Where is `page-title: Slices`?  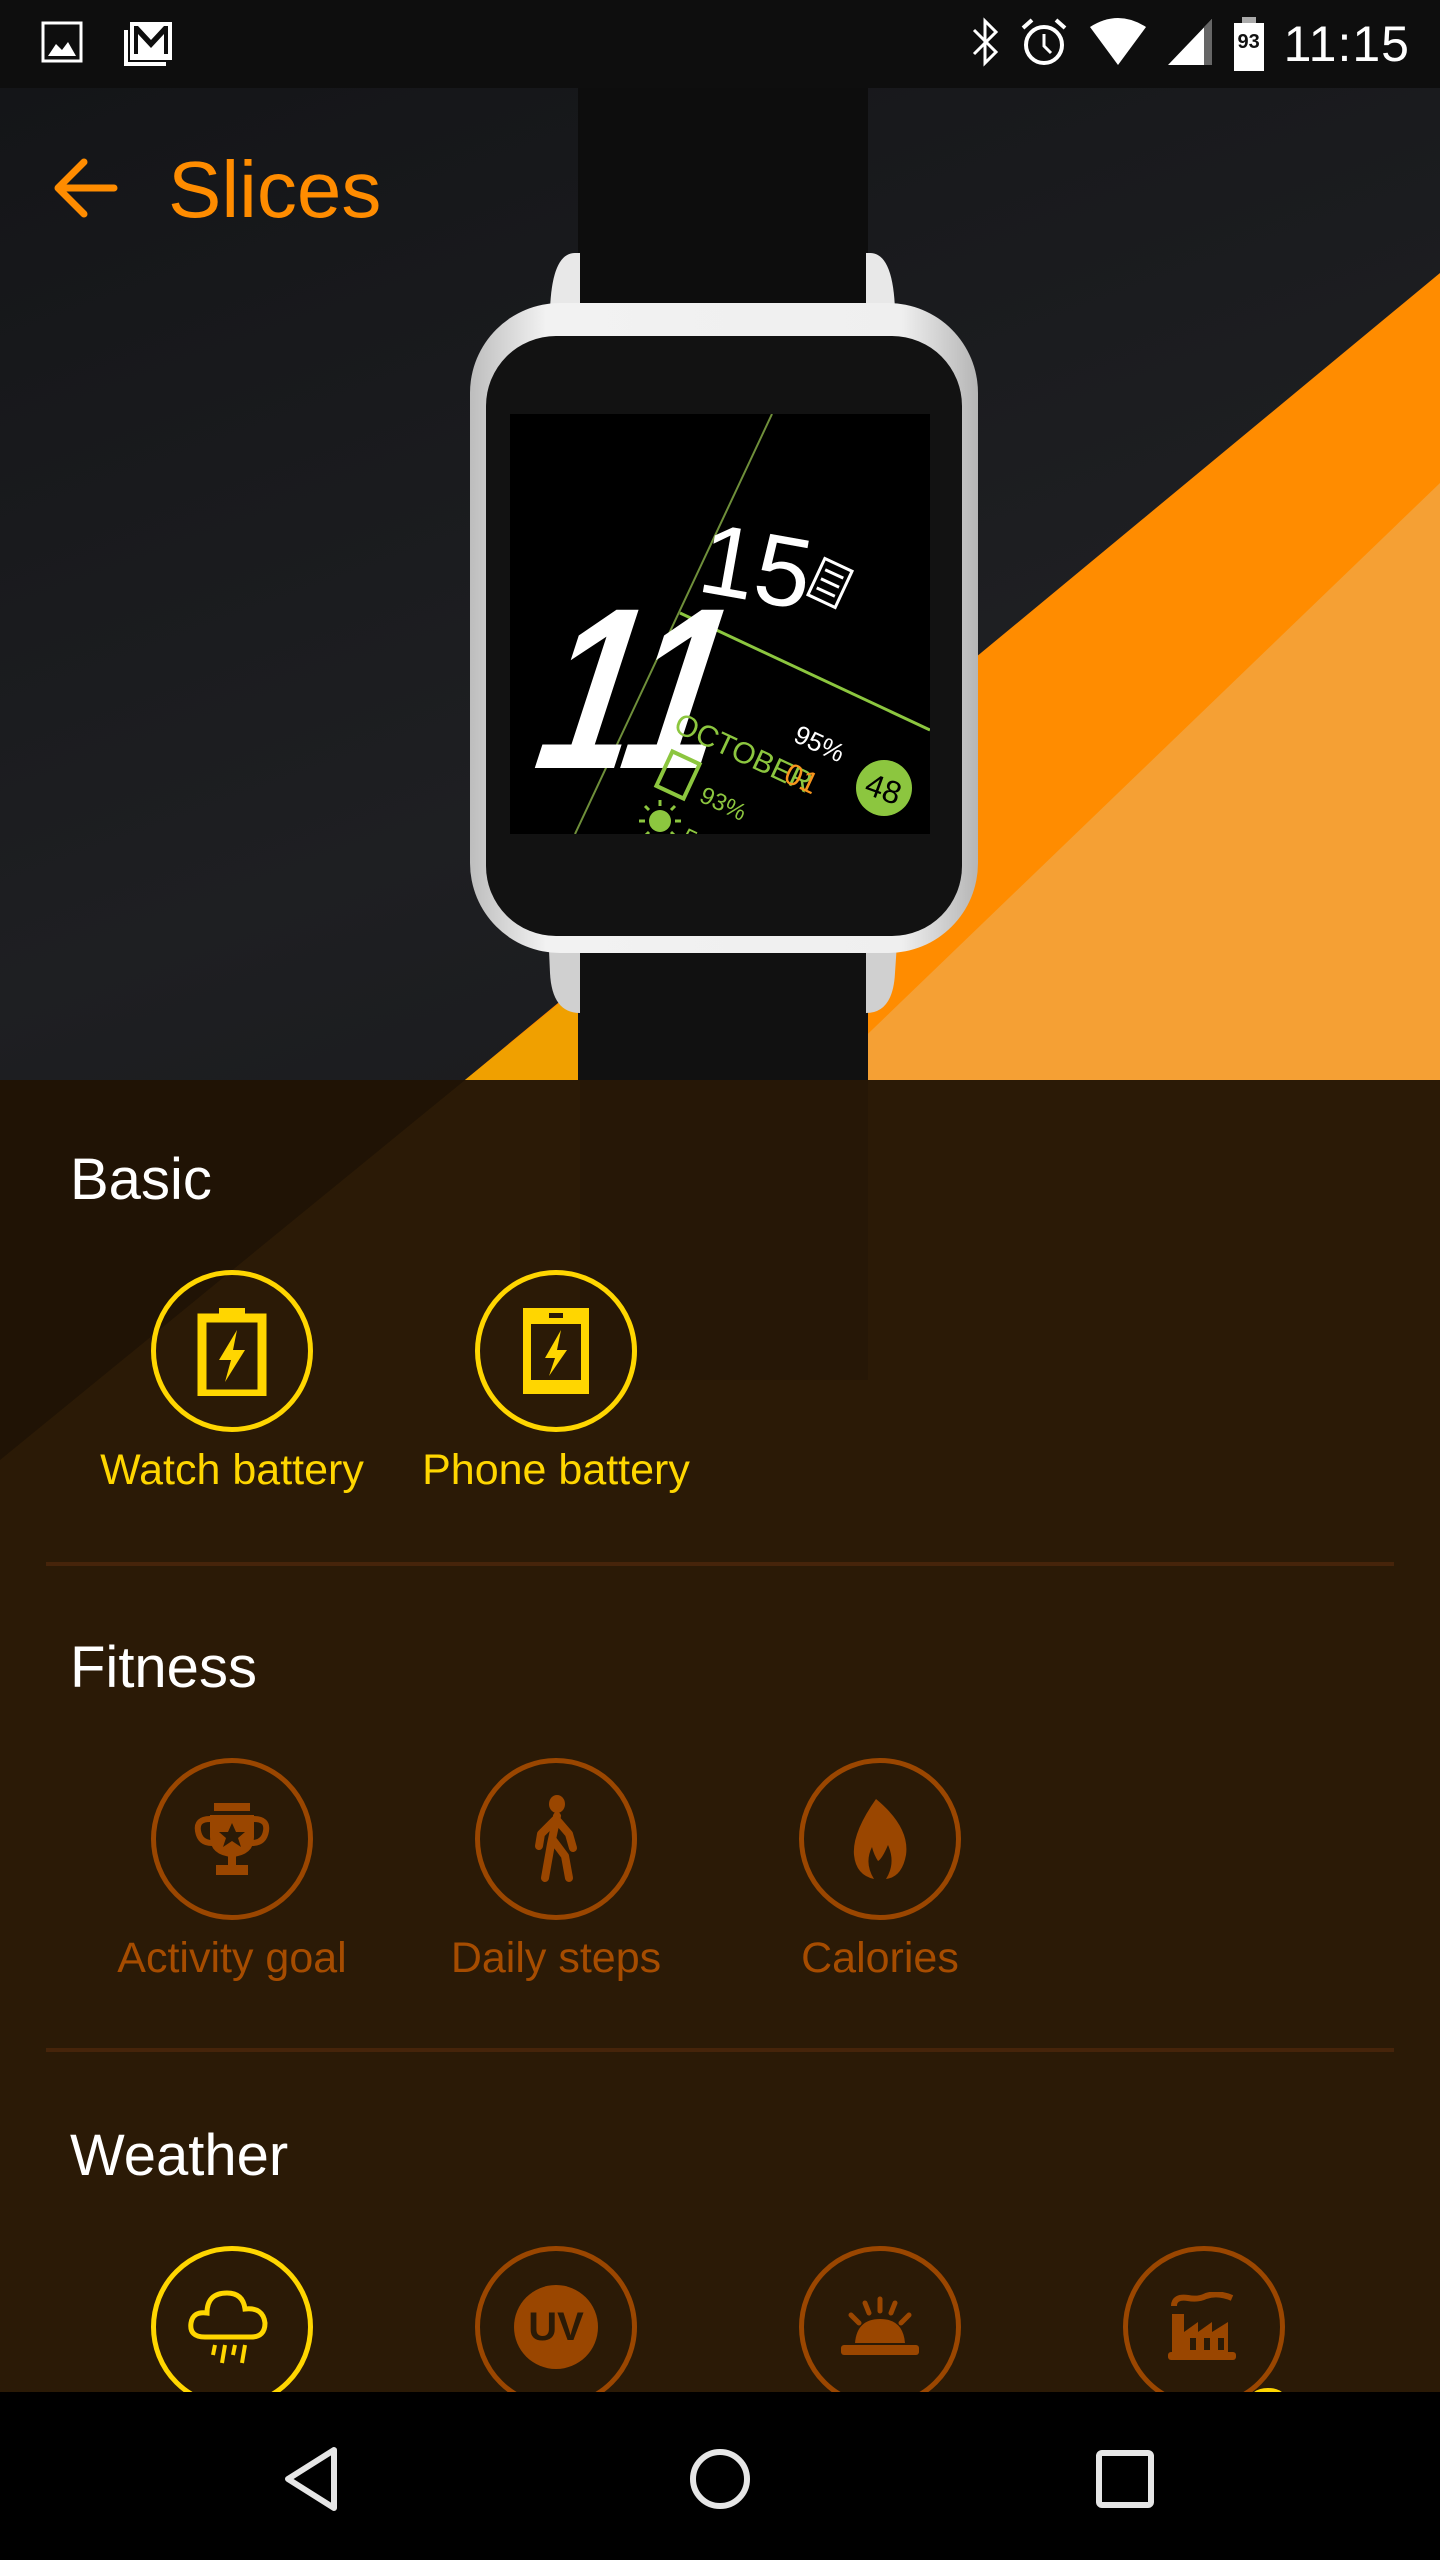
page-title: Slices is located at coordinates (275, 189).